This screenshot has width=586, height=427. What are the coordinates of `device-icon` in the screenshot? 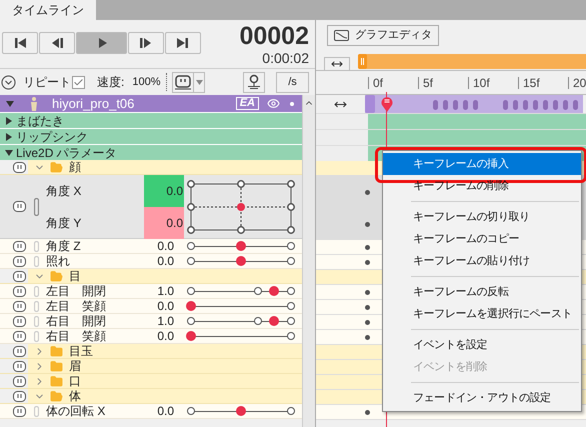 It's located at (183, 82).